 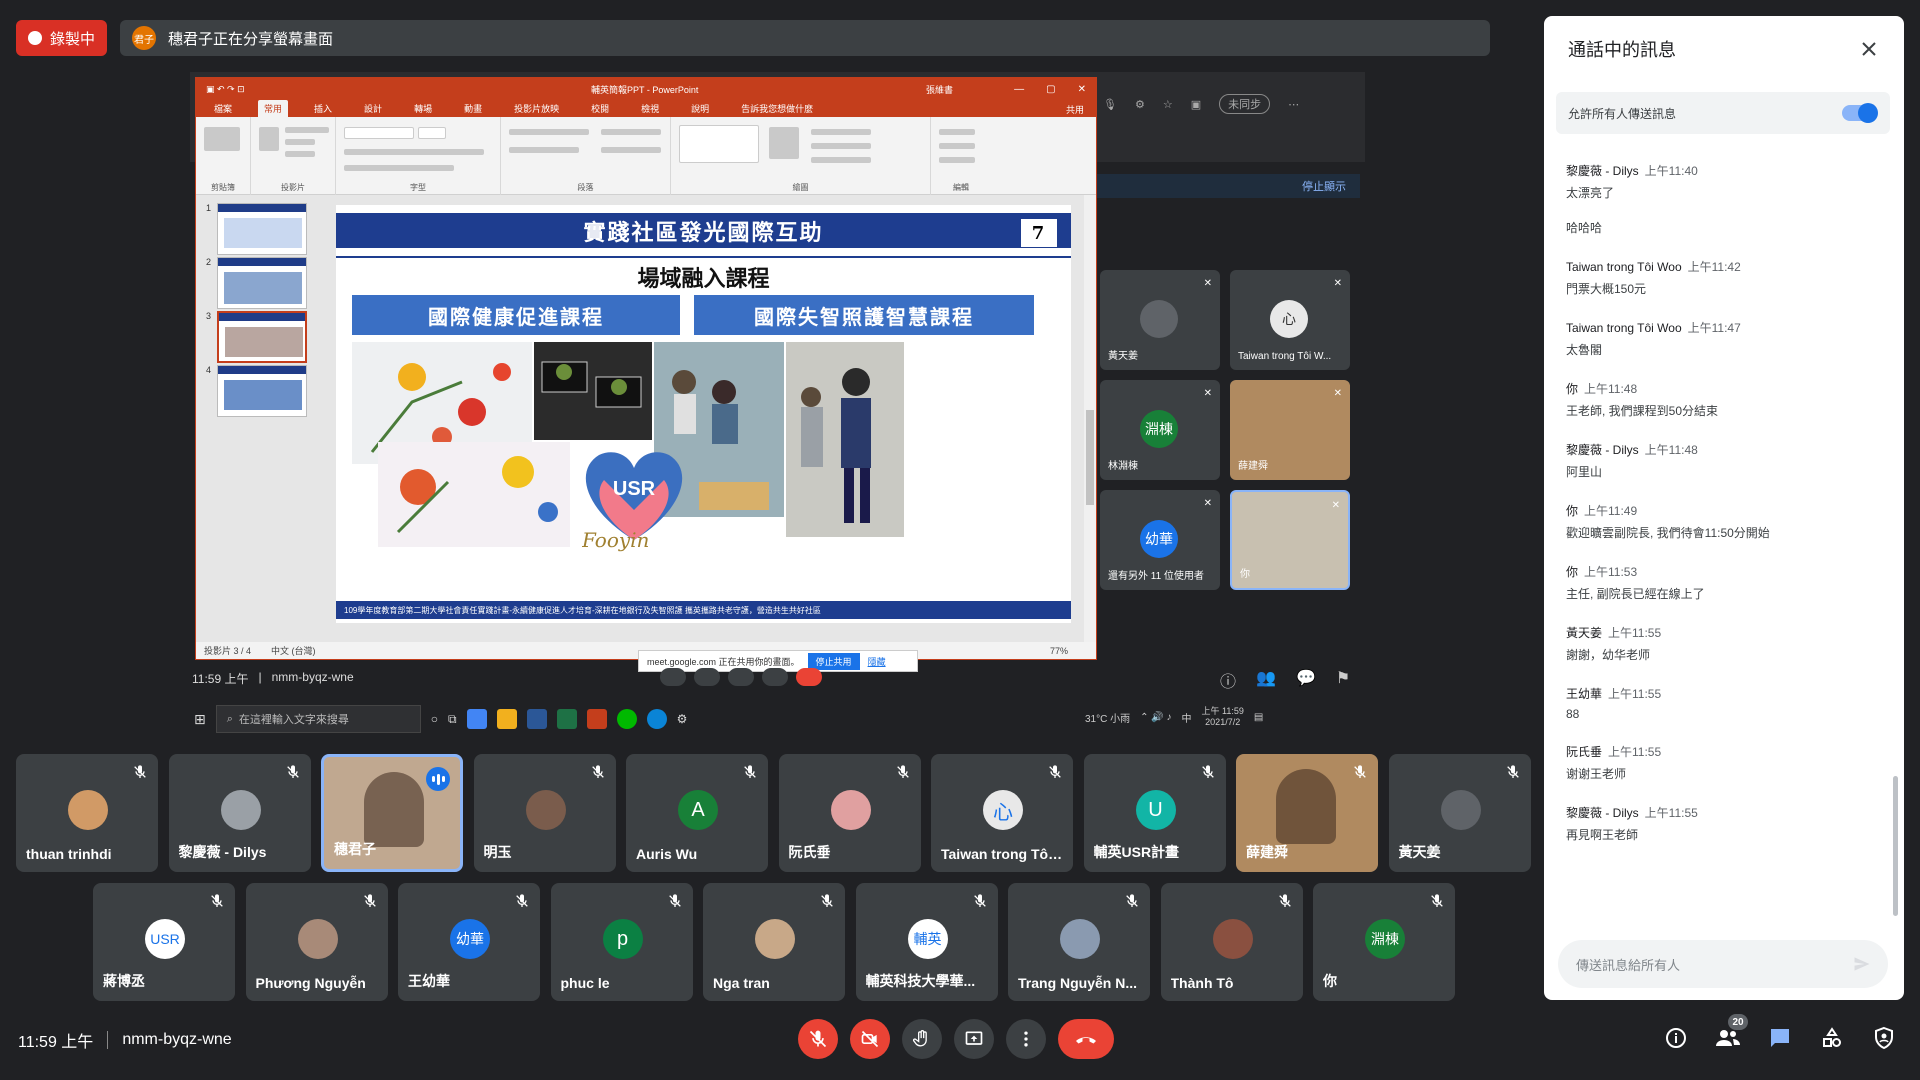 I want to click on participant-name: Thành Tô, so click(x=1202, y=983).